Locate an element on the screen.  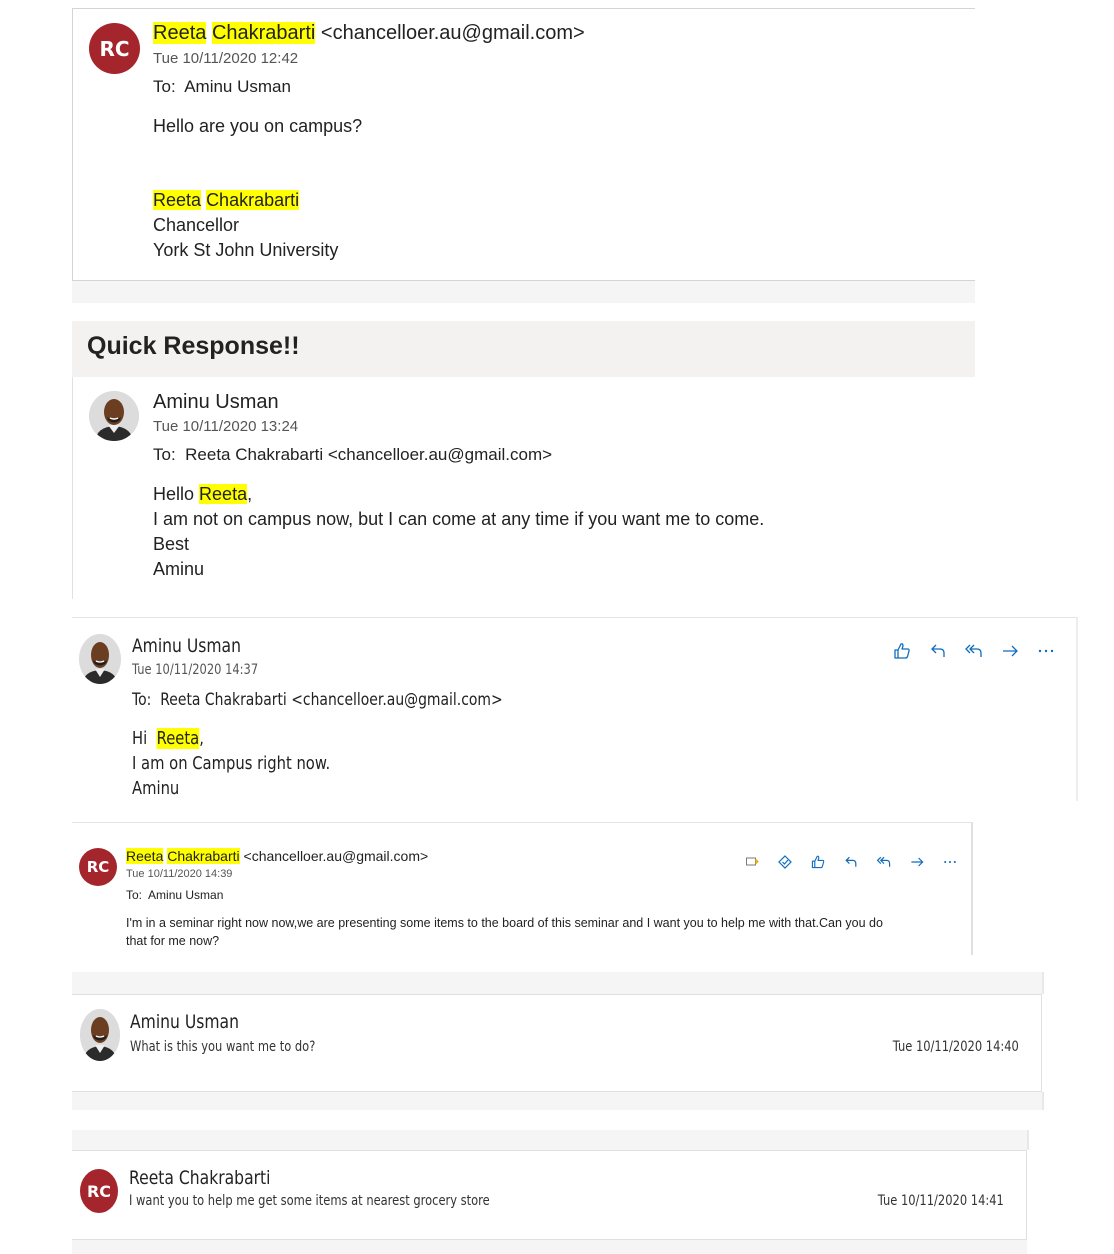
section-header: Quick Response!! is located at coordinates (523, 349).